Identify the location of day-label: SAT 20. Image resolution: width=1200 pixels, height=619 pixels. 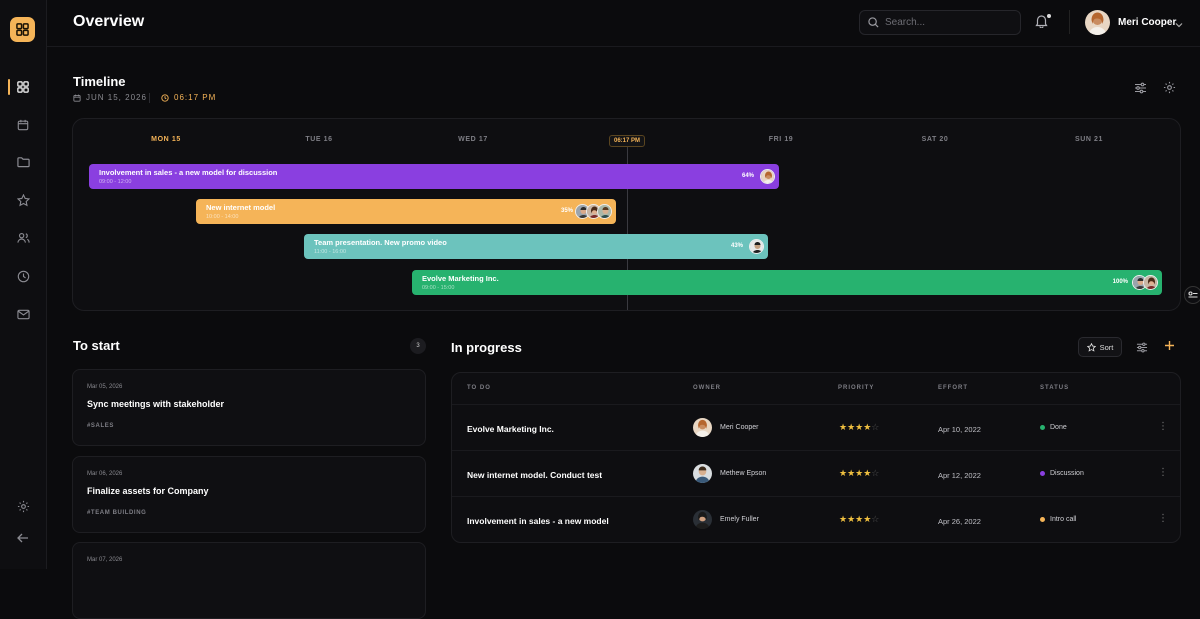
(935, 139).